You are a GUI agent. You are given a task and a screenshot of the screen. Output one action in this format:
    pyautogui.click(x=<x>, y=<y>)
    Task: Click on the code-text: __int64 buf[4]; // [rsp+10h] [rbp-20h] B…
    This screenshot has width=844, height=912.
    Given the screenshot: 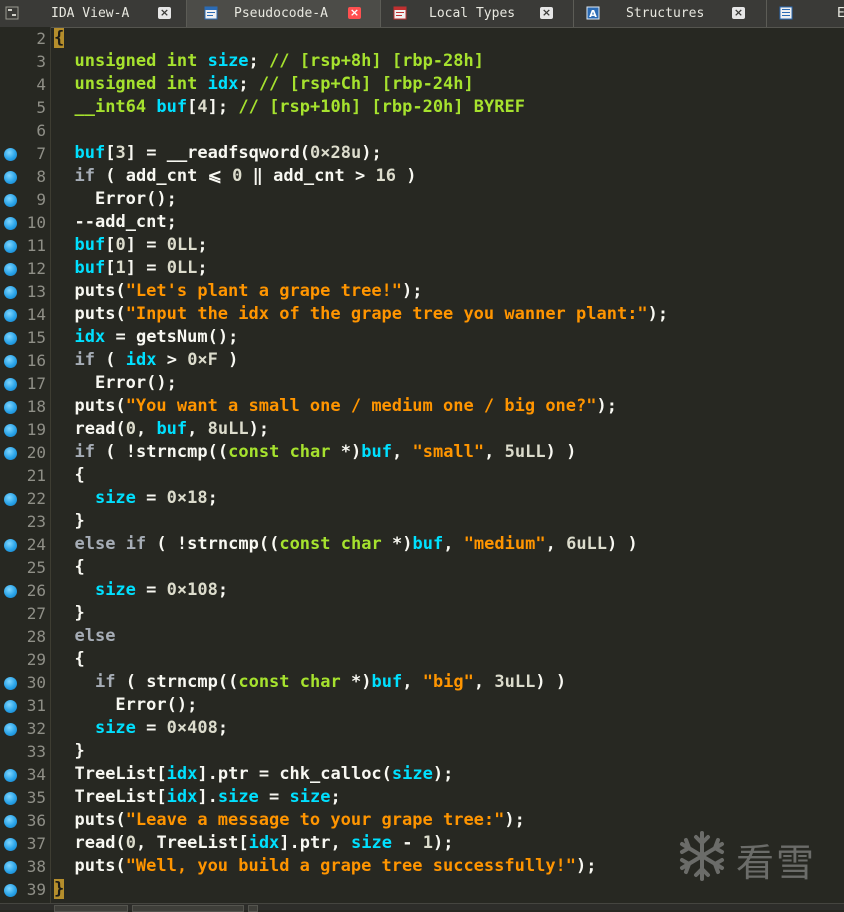 What is the action you would take?
    pyautogui.click(x=289, y=107)
    